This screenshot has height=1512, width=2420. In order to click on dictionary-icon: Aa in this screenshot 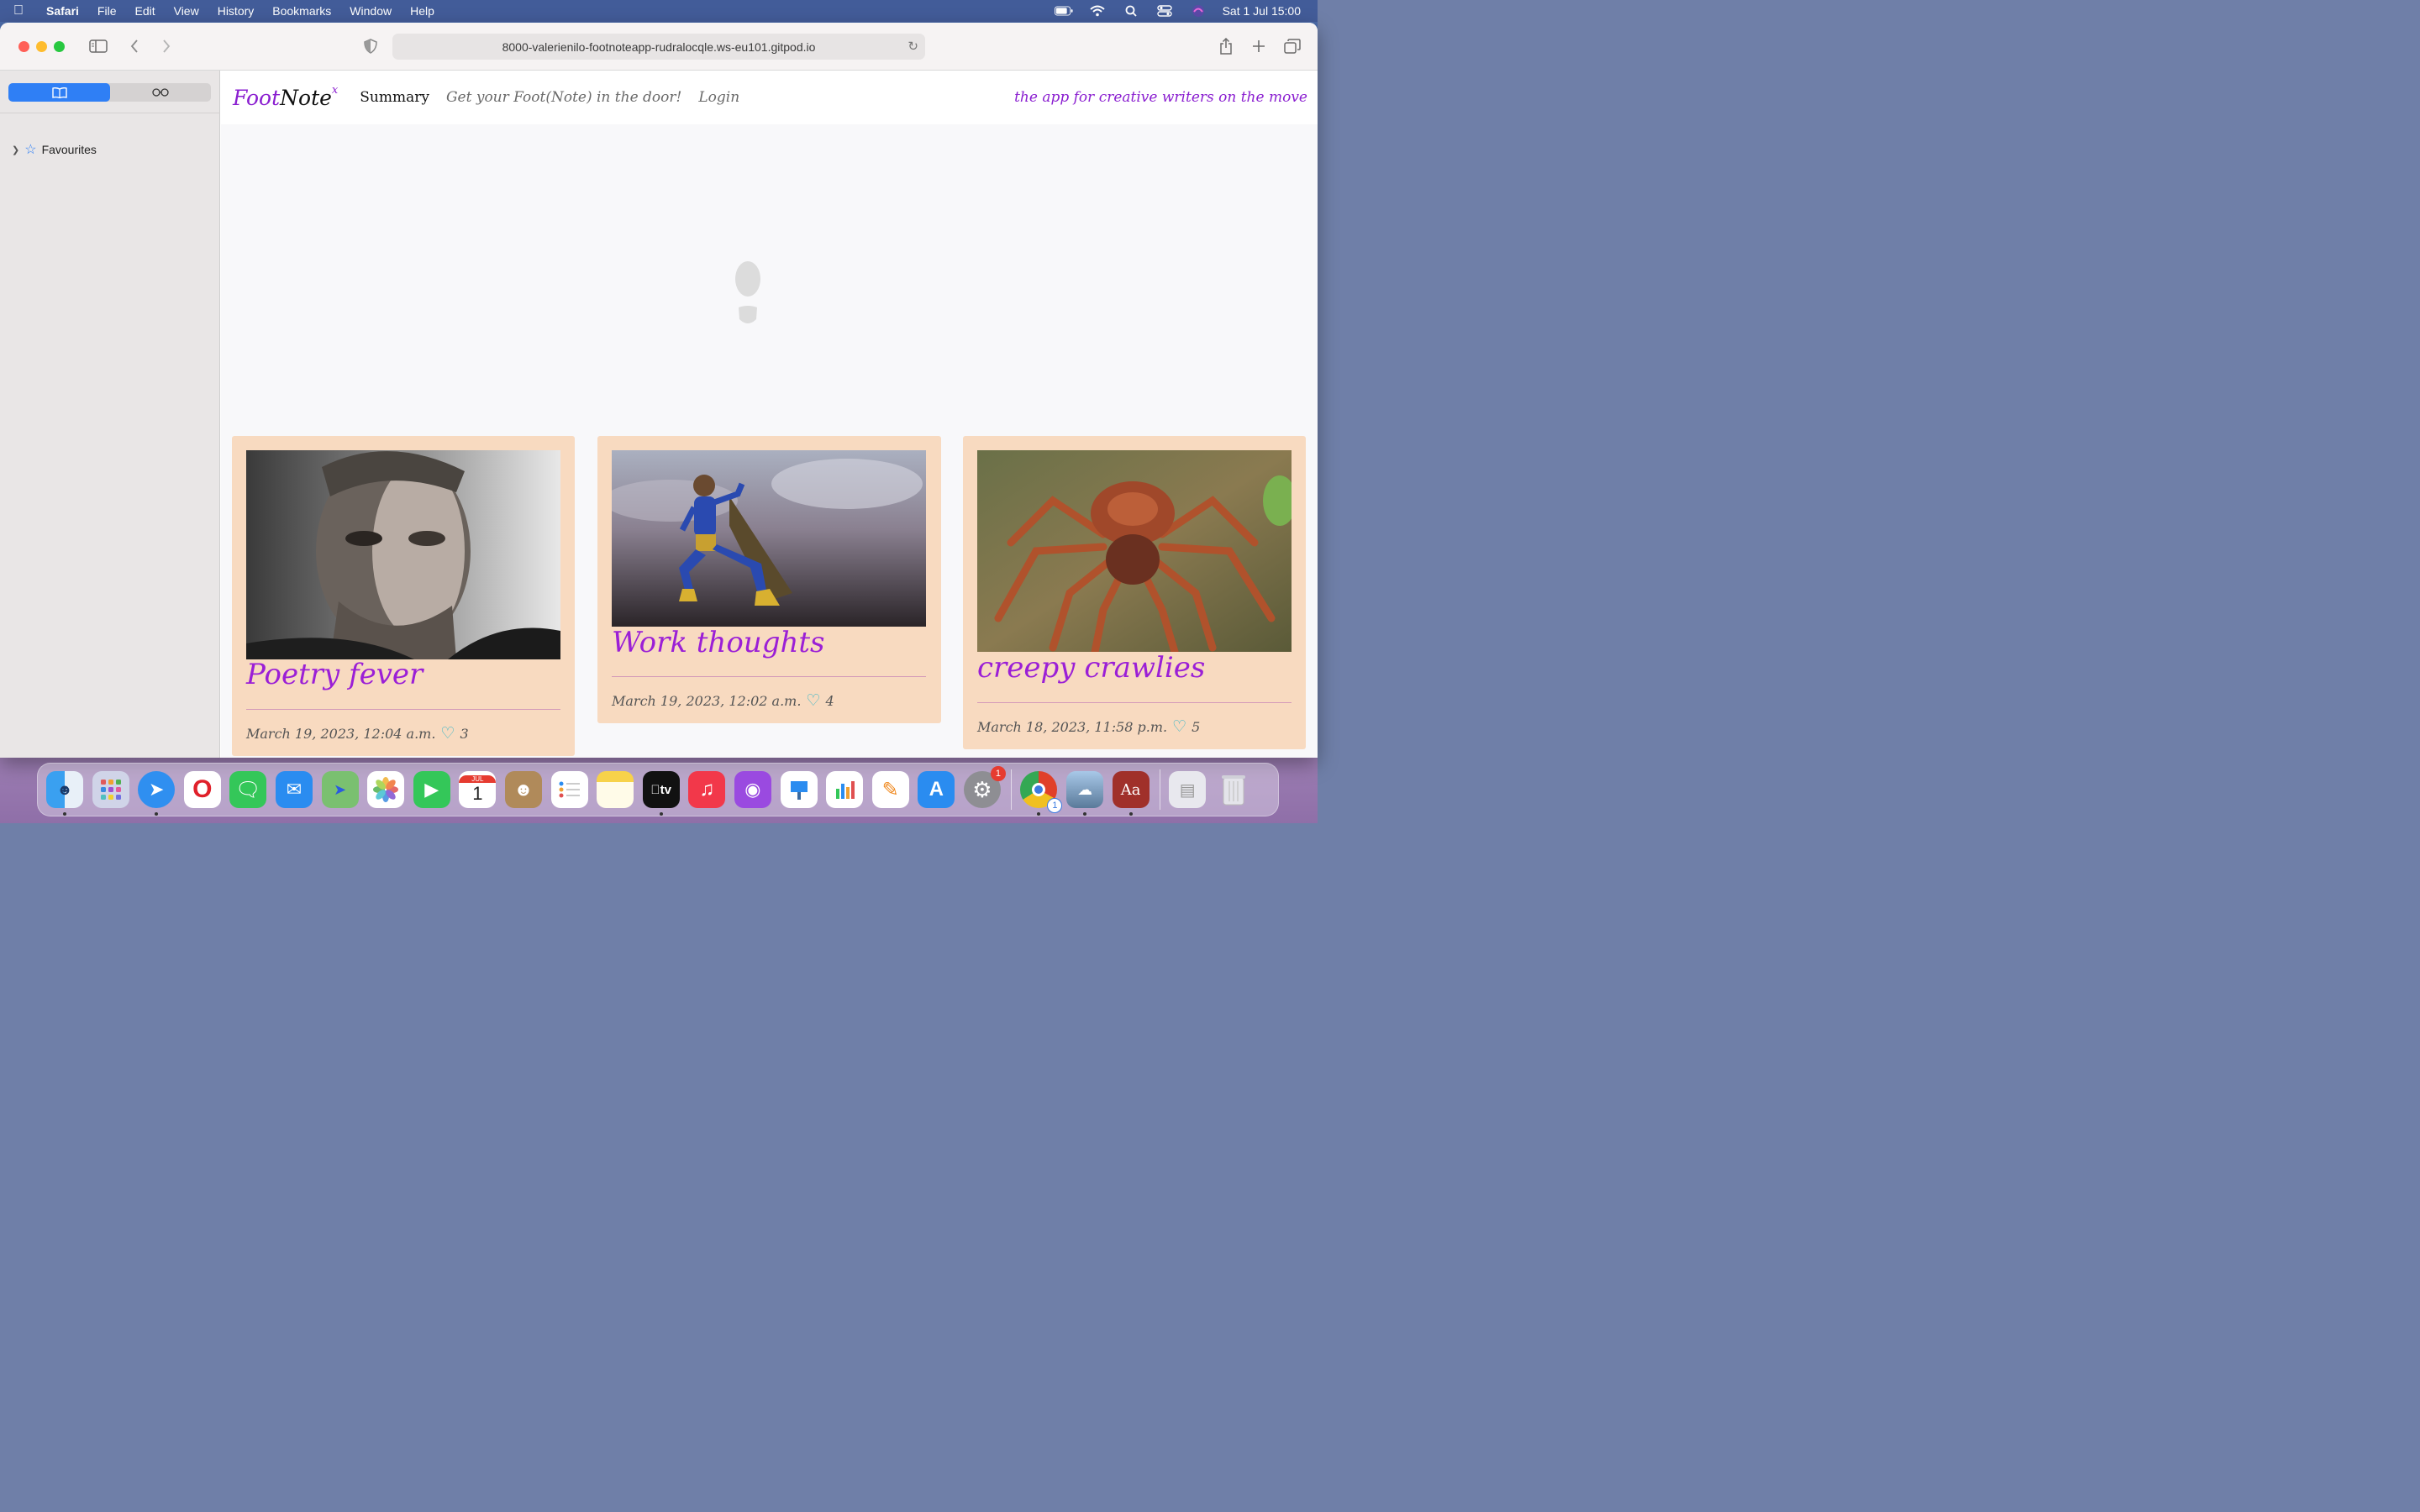, I will do `click(1131, 793)`.